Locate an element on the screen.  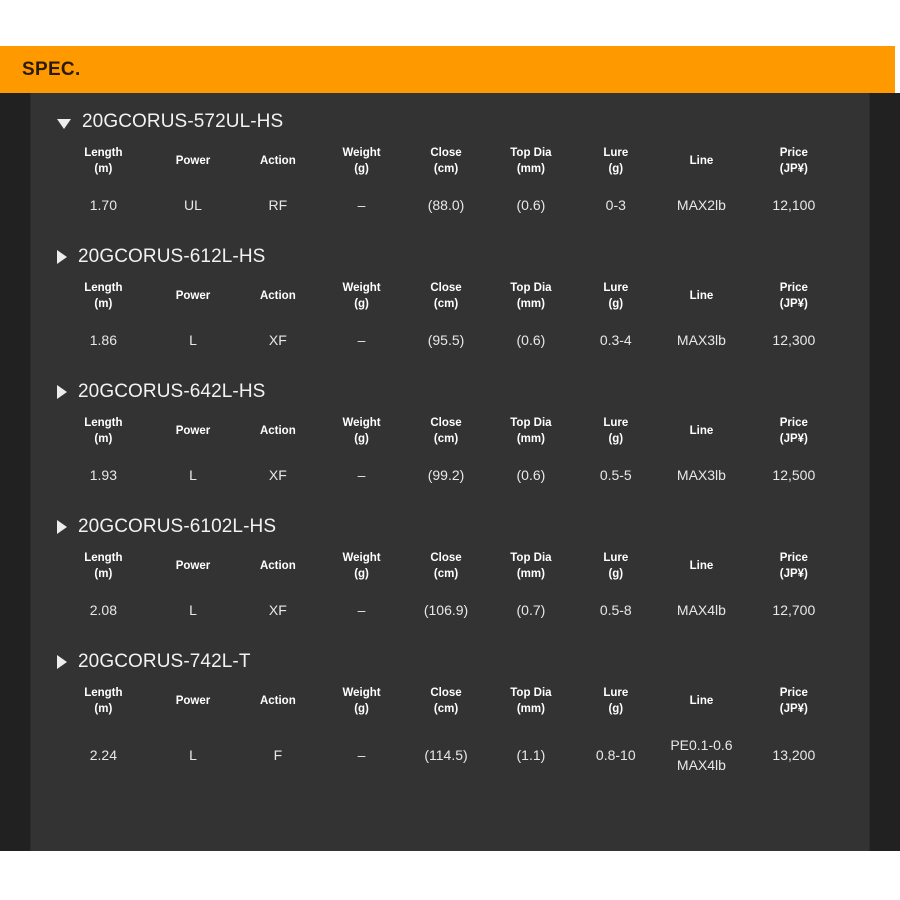
spec-group-model-name: 20GCORUS-612L-HS is located at coordinates (172, 257).